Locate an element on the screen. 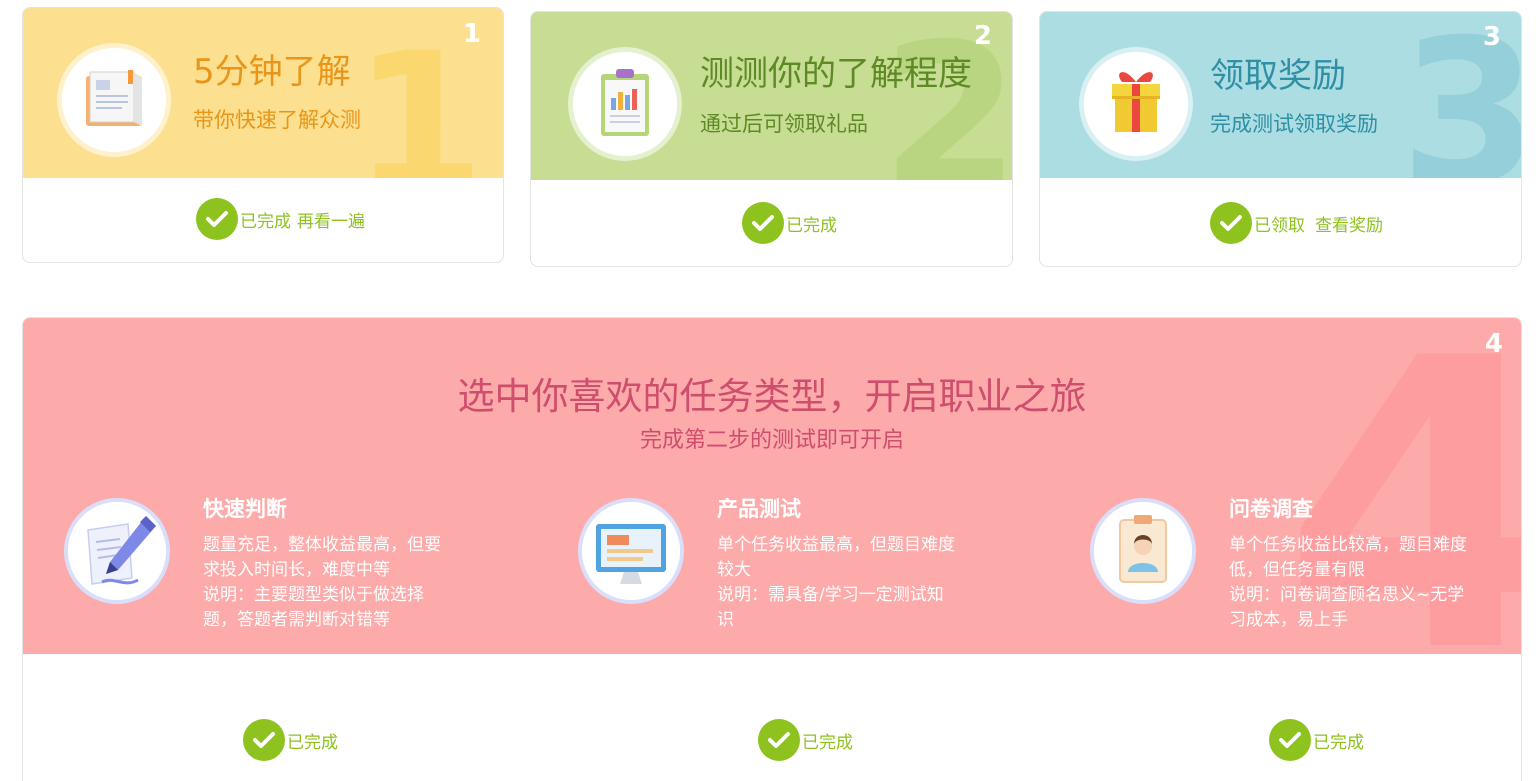  monitor-icon is located at coordinates (631, 551).